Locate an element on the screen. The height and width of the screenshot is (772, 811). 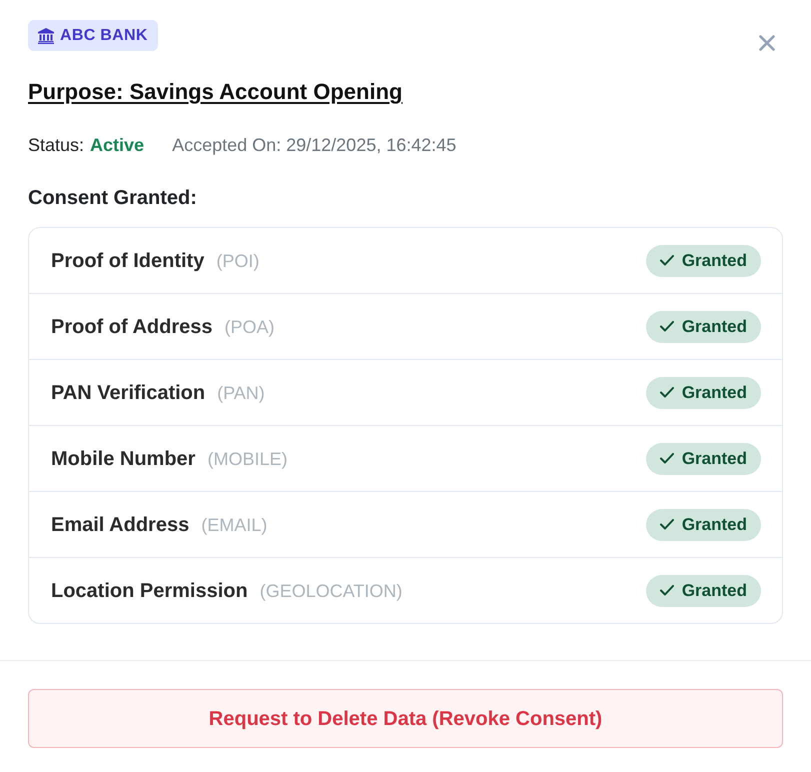
consents-heading: Consent Granted: is located at coordinates (112, 198).